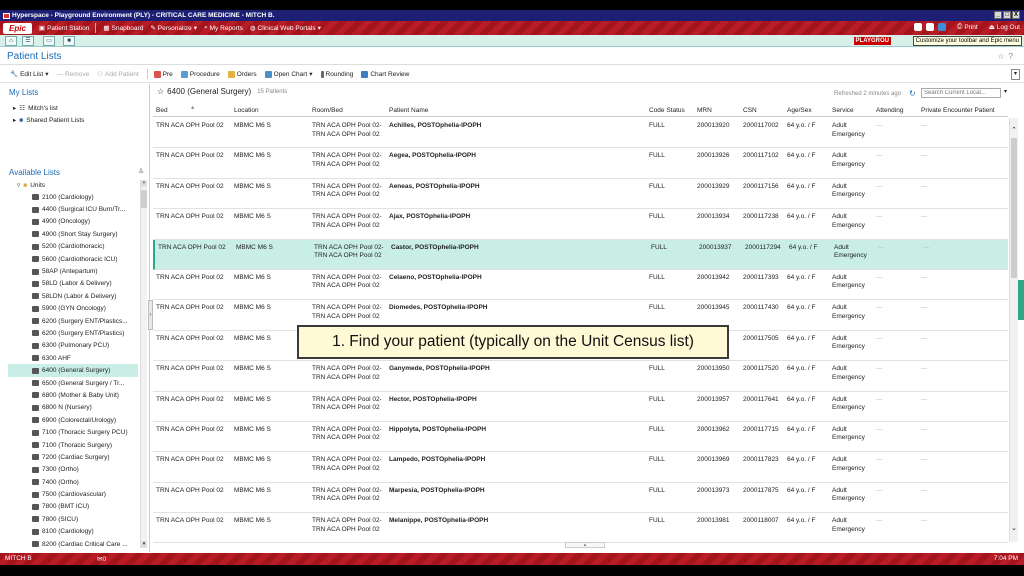 The image size is (1024, 576). I want to click on search-current-location-input, so click(961, 93).